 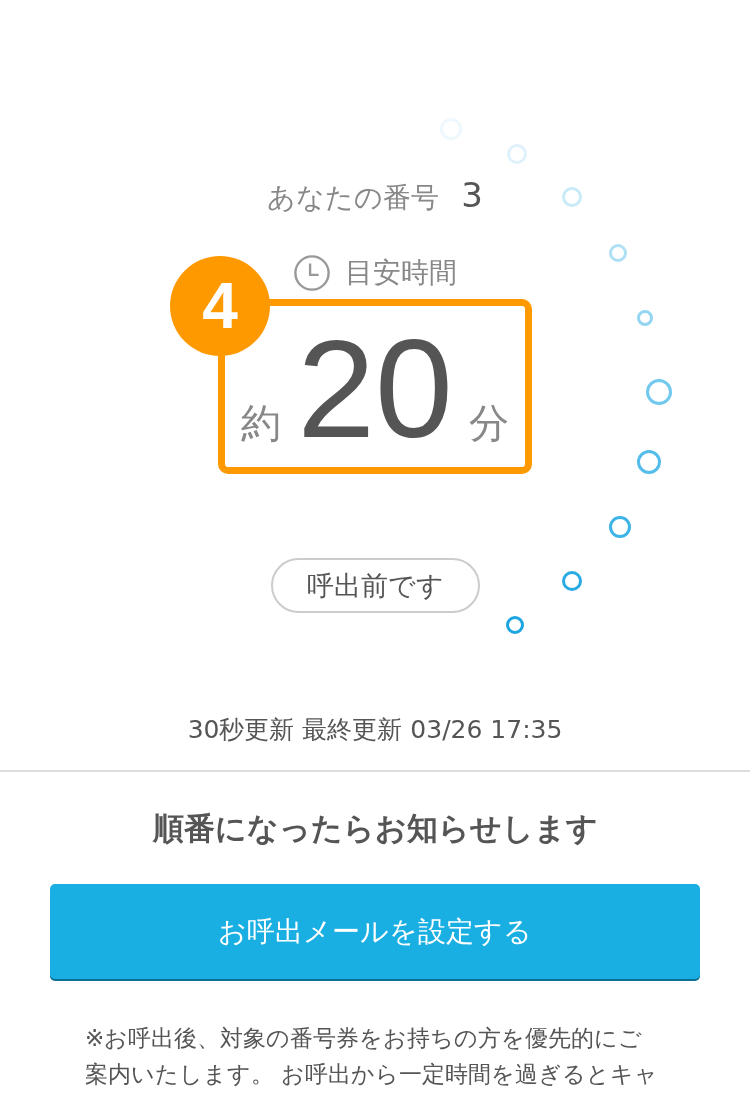 What do you see at coordinates (220, 306) in the screenshot?
I see `step-badge: 4` at bounding box center [220, 306].